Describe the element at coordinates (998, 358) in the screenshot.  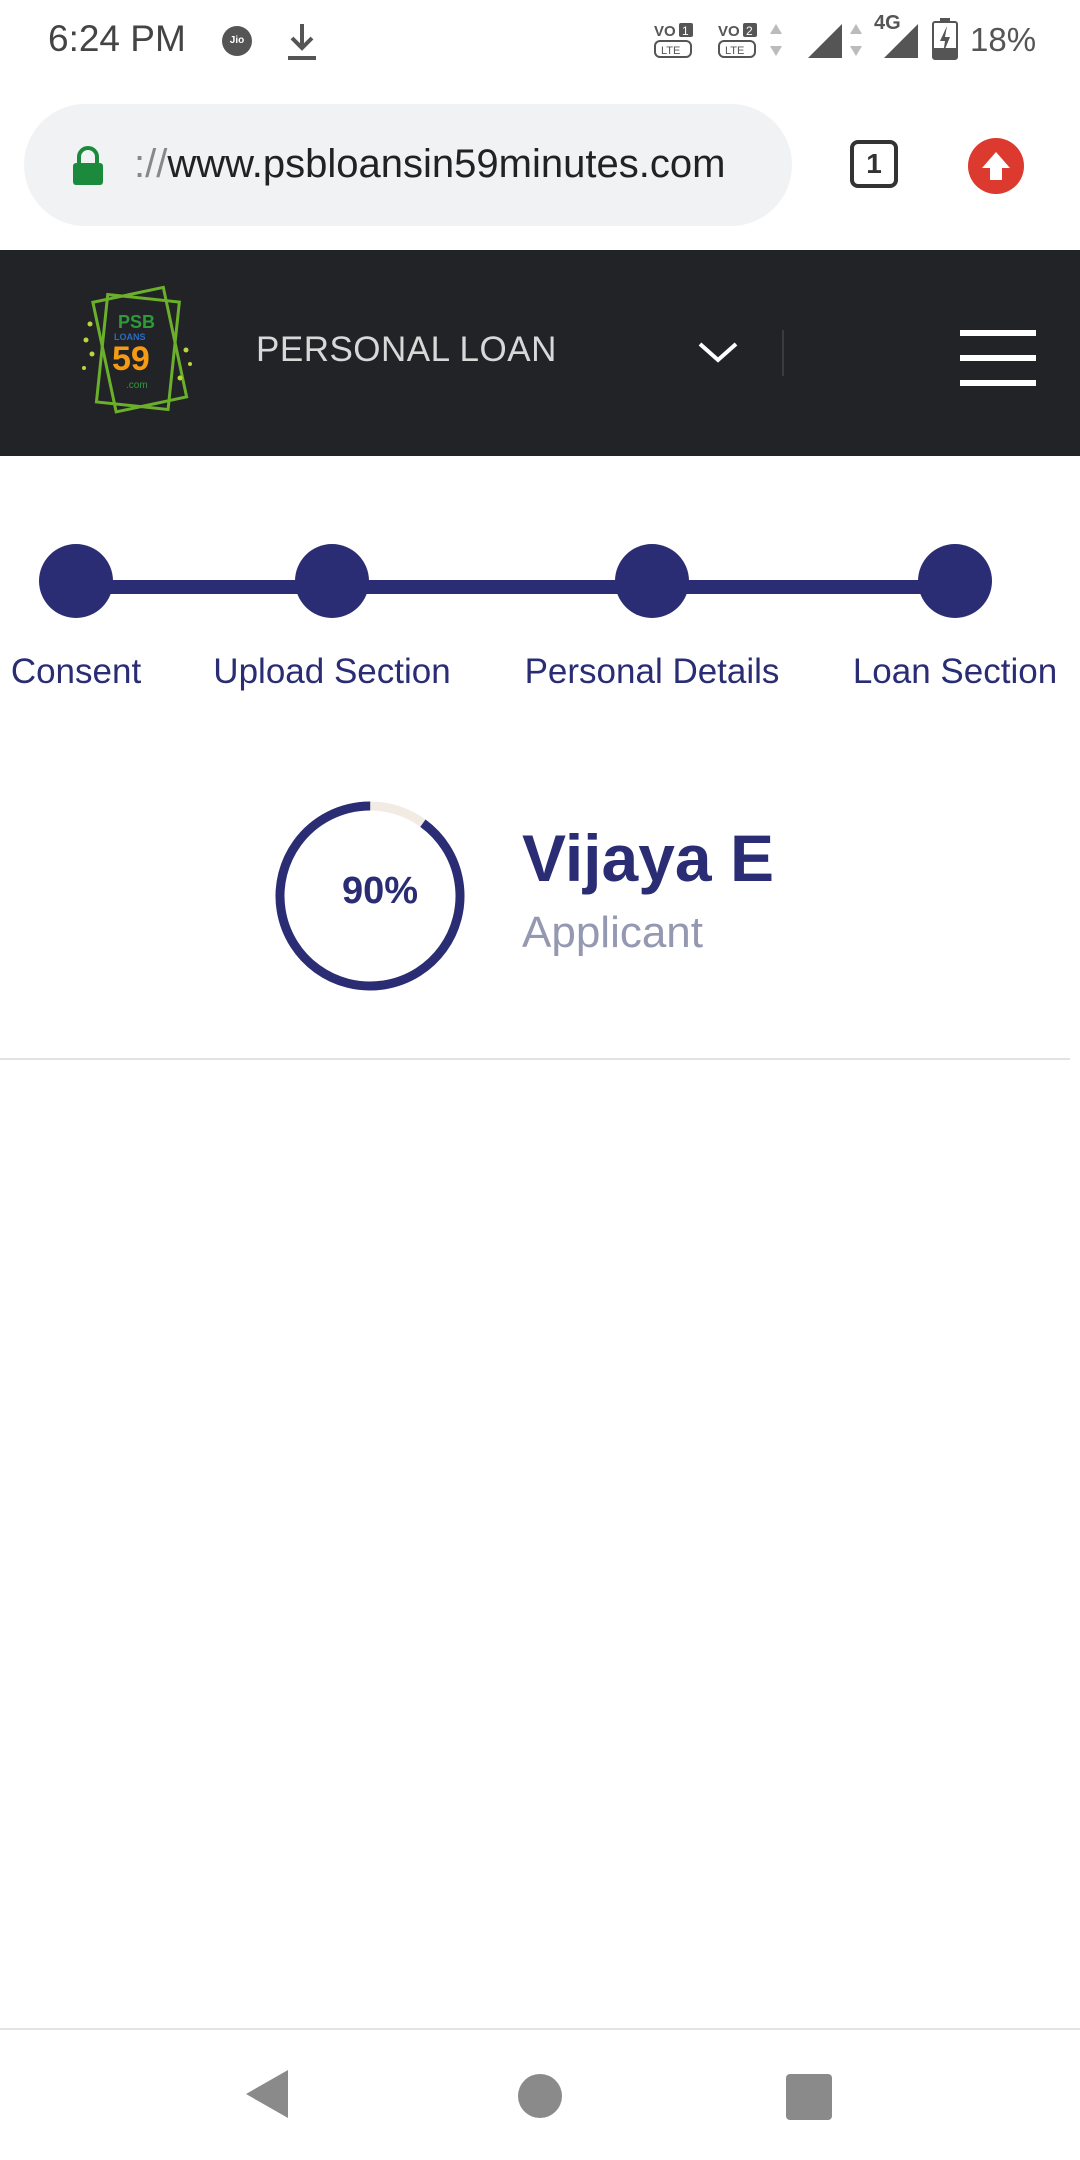
I see `hamburger-menu-icon` at that location.